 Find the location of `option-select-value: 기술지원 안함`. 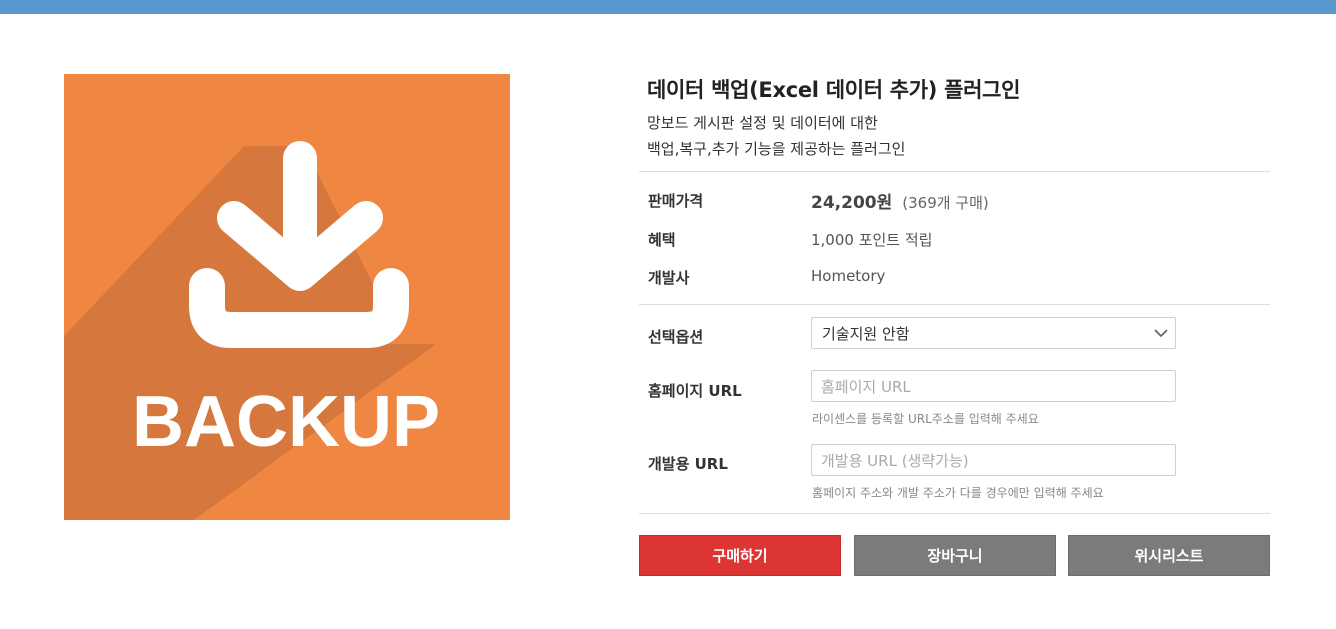

option-select-value: 기술지원 안함 is located at coordinates (866, 333).